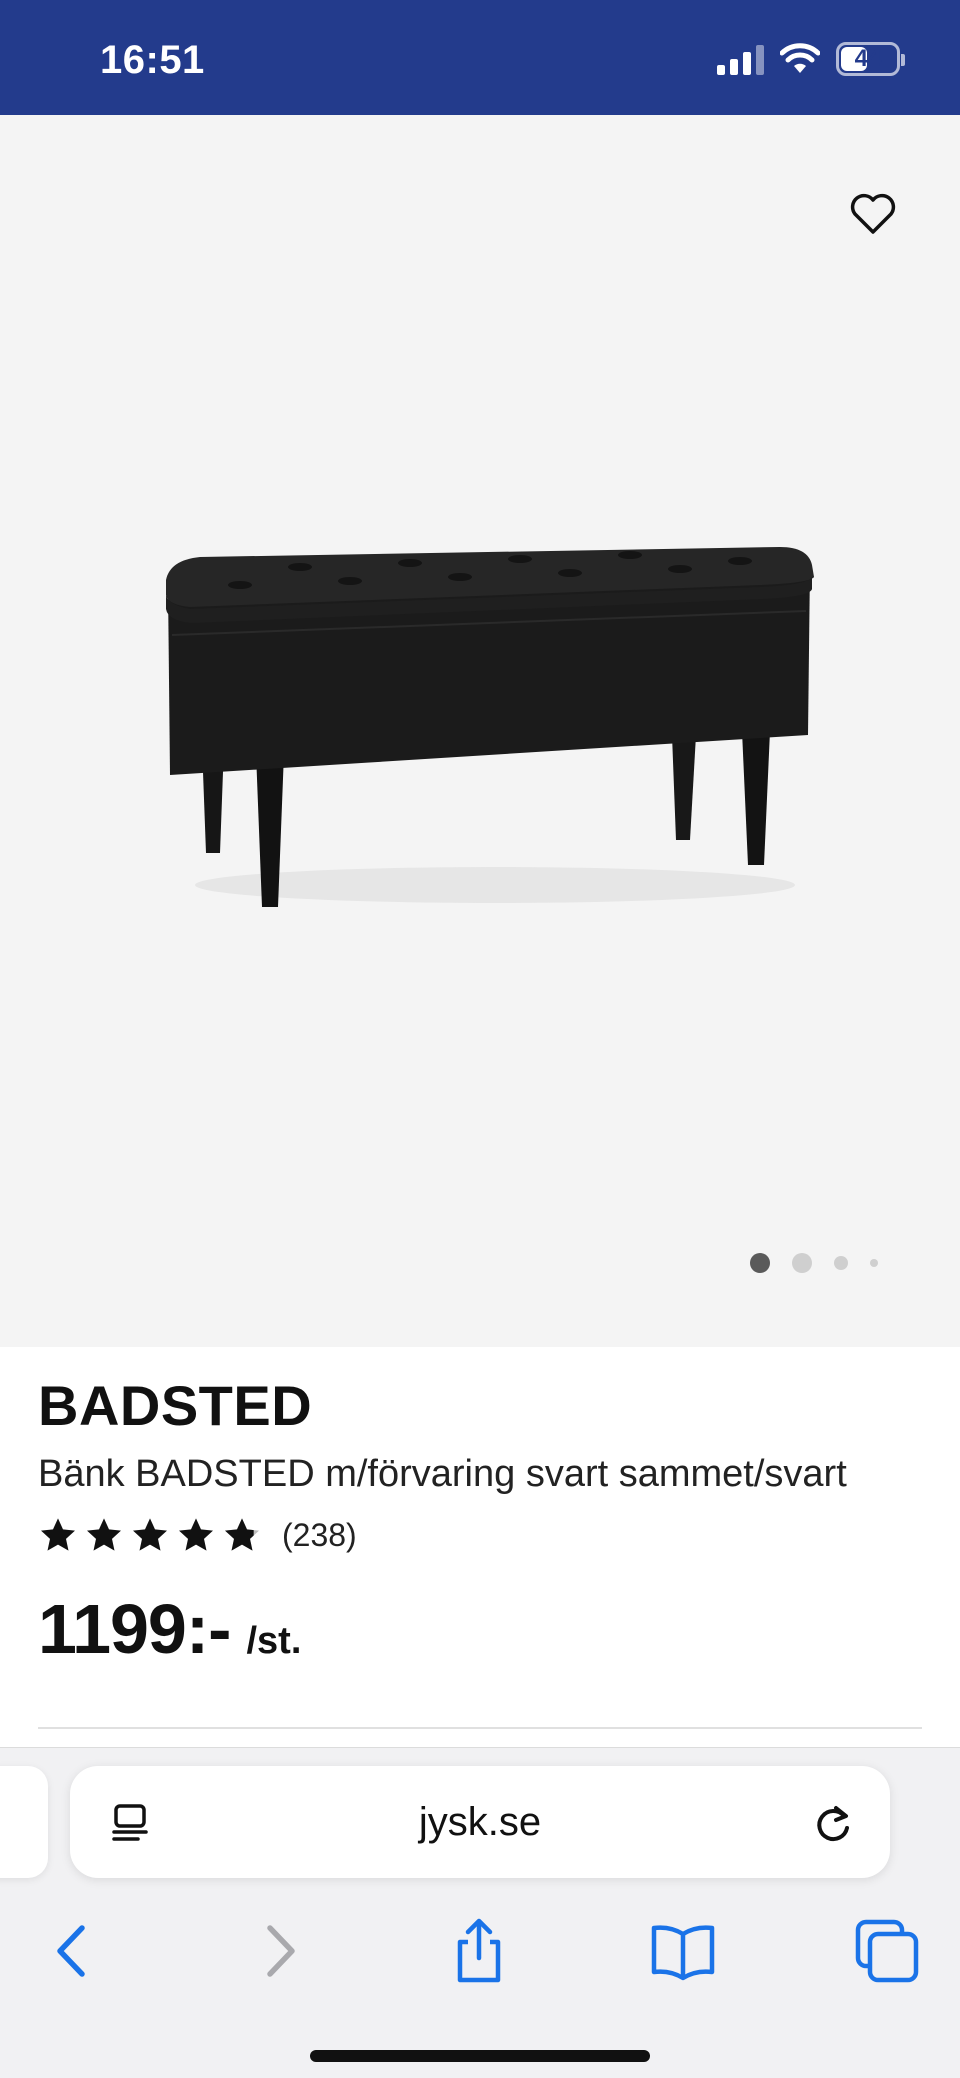 The width and height of the screenshot is (960, 2078). Describe the element at coordinates (490, 727) in the screenshot. I see `product-image` at that location.